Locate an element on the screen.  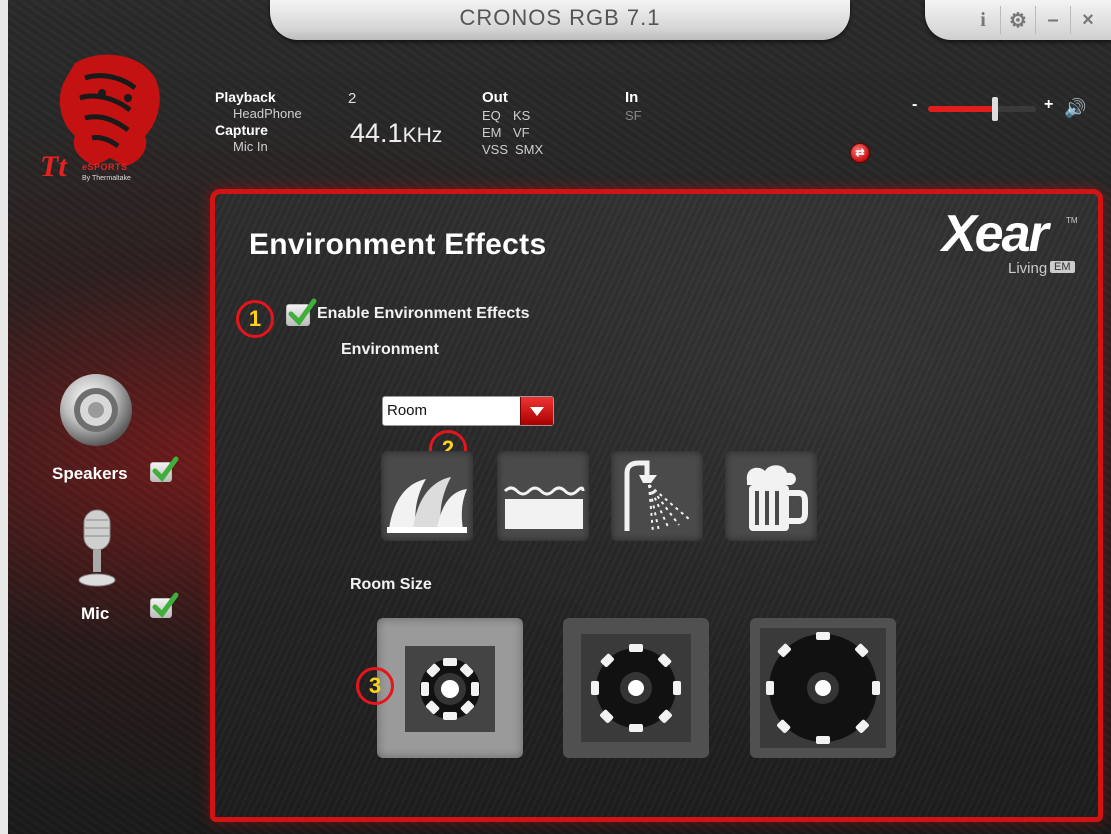
minimize-button: – is located at coordinates (1052, 20).